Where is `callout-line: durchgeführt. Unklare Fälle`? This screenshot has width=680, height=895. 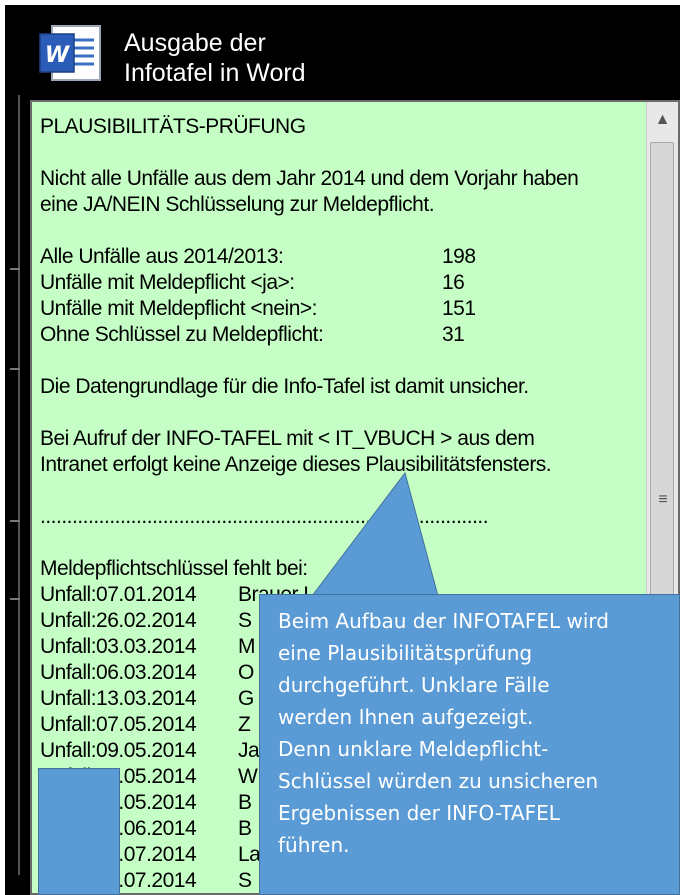 callout-line: durchgeführt. Unklare Fälle is located at coordinates (414, 685).